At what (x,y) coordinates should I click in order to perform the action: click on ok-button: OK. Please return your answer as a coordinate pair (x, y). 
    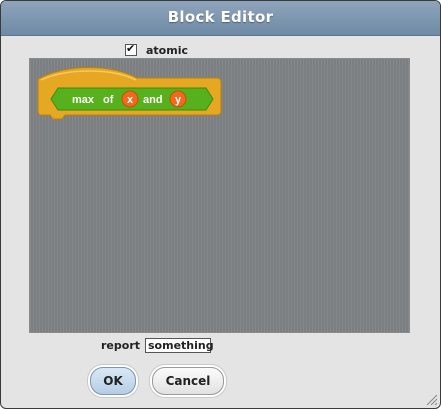
    Looking at the image, I should click on (113, 381).